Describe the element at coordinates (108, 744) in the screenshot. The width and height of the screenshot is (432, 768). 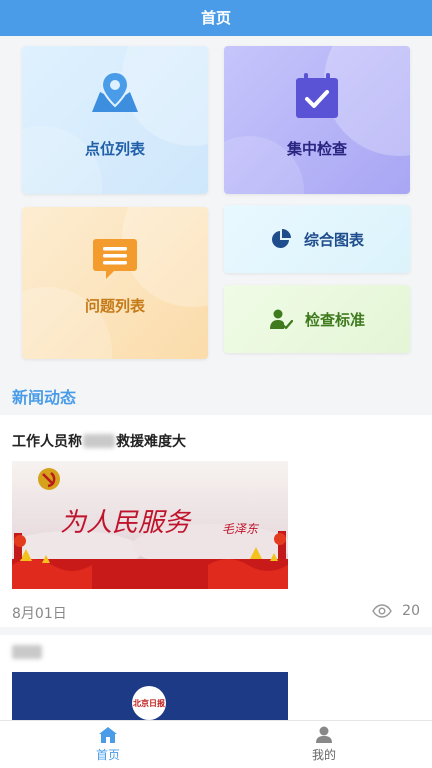
I see `tab-home: 首页` at that location.